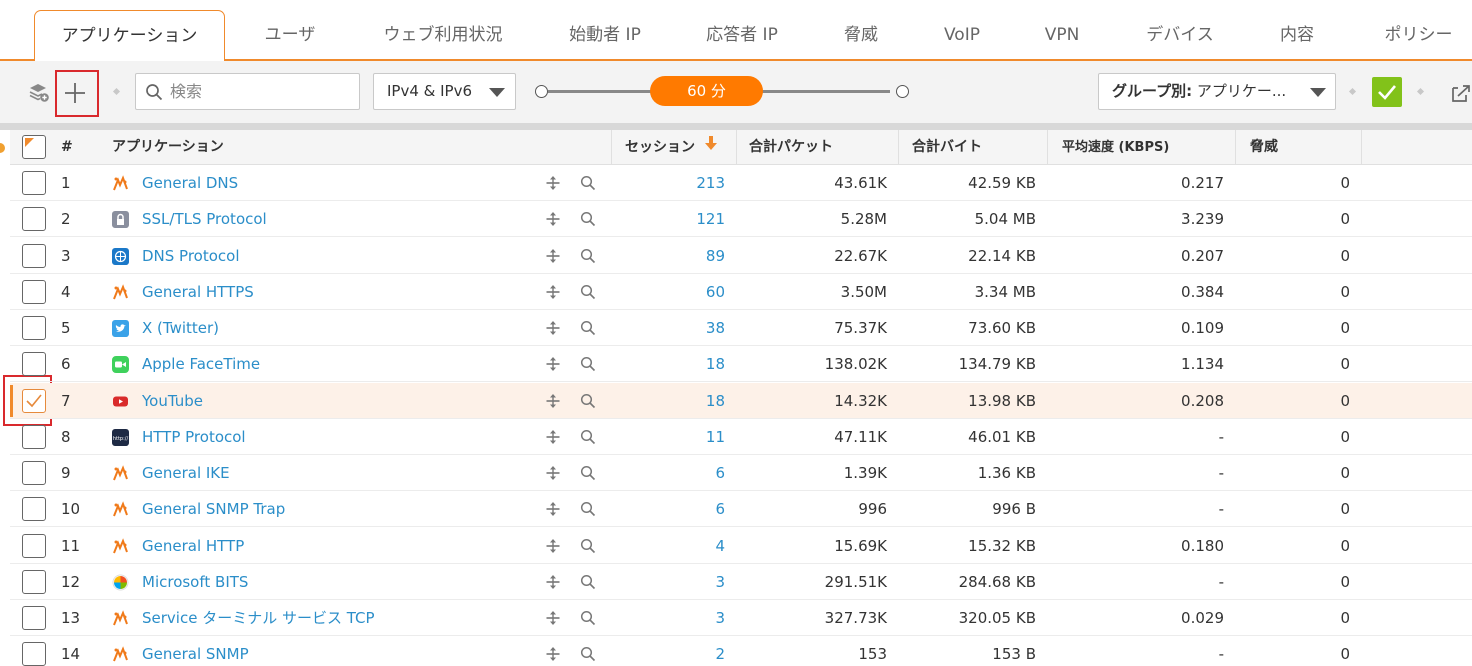  I want to click on sessions-link: 38, so click(672, 328).